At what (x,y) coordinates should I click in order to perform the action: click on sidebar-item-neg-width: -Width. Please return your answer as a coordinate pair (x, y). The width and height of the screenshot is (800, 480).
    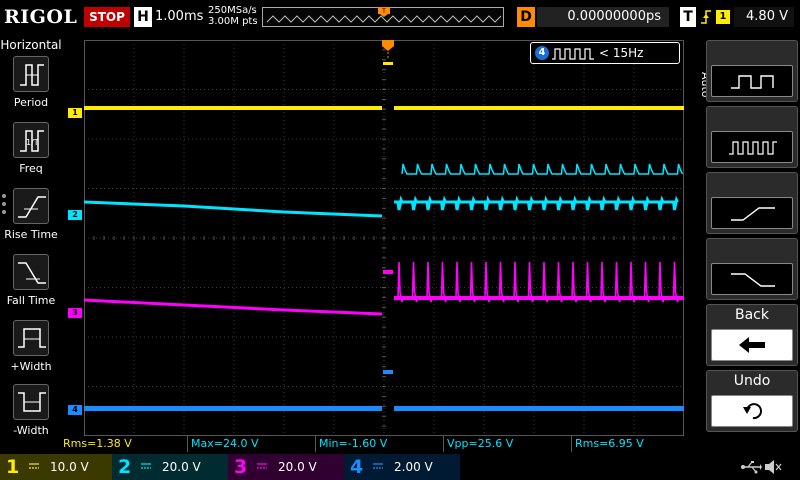
    Looking at the image, I should click on (31, 415).